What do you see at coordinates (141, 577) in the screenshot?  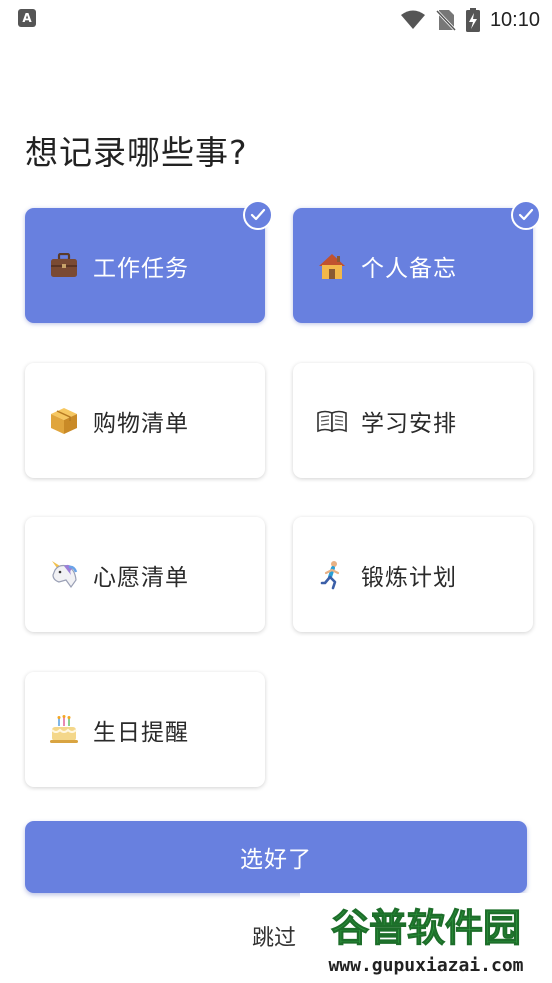 I see `category-label: 心愿清单` at bounding box center [141, 577].